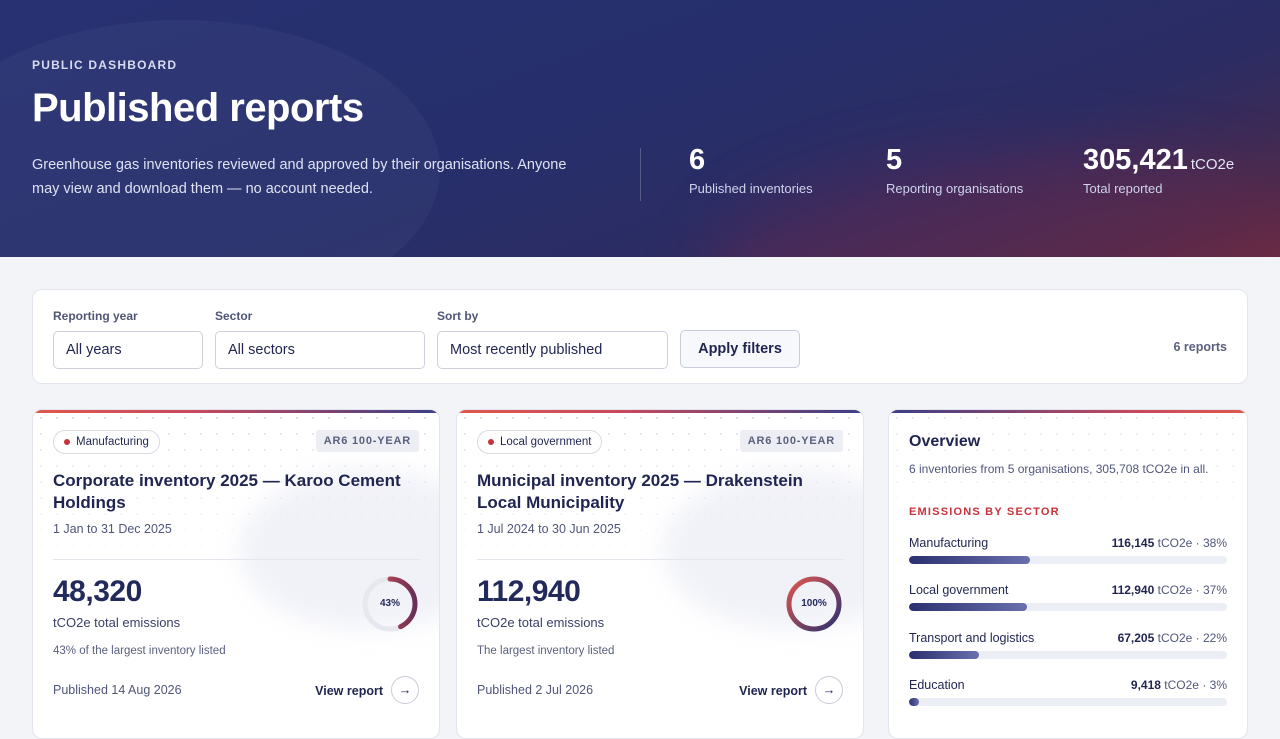 The image size is (1280, 739). Describe the element at coordinates (234, 316) in the screenshot. I see `sector-filter-label: Sector` at that location.